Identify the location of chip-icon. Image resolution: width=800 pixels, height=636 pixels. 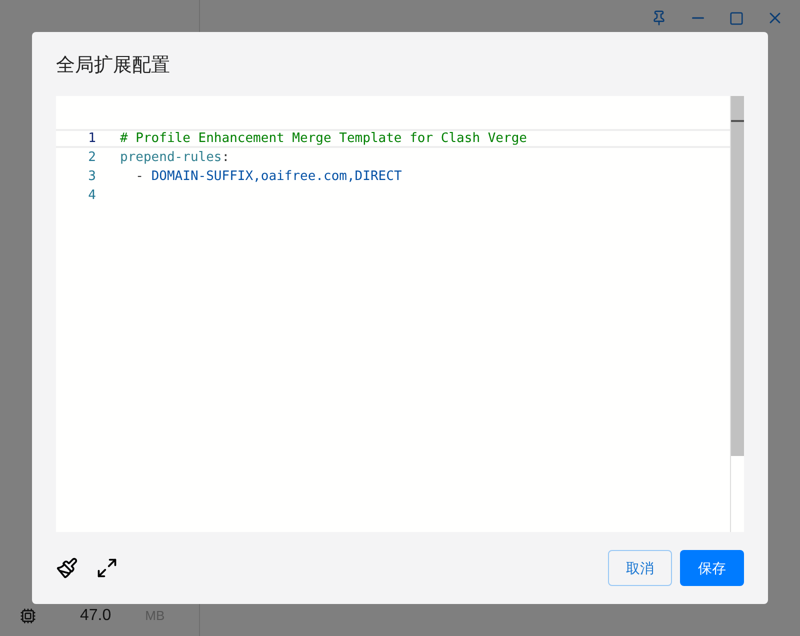
(28, 616).